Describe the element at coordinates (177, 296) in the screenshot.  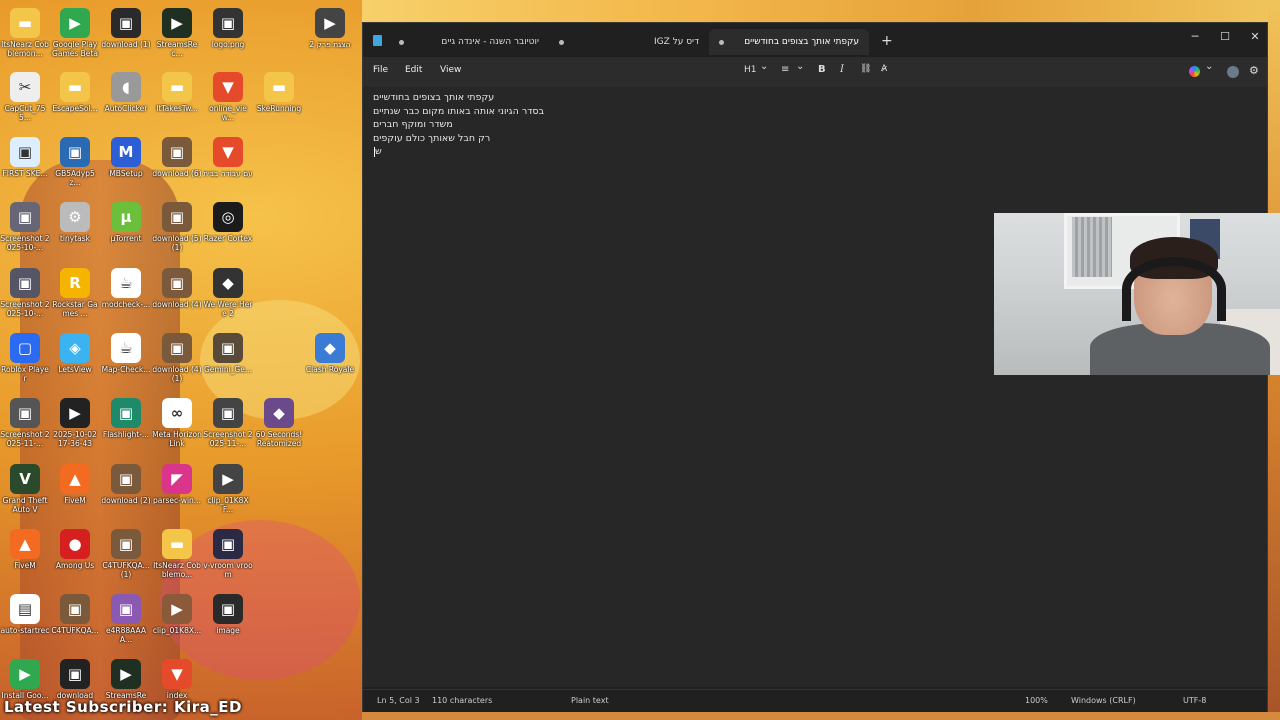
I see `desktop-icon: ▣ download (4)` at that location.